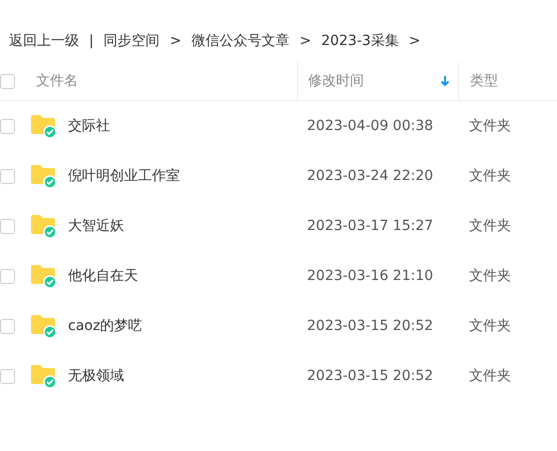  I want to click on modified-time: 2023-04-09 00:38, so click(370, 126).